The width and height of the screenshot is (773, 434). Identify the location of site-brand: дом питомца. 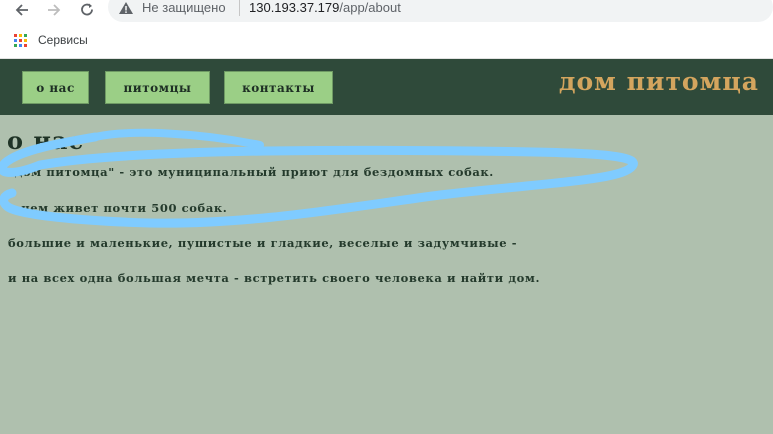
(659, 81).